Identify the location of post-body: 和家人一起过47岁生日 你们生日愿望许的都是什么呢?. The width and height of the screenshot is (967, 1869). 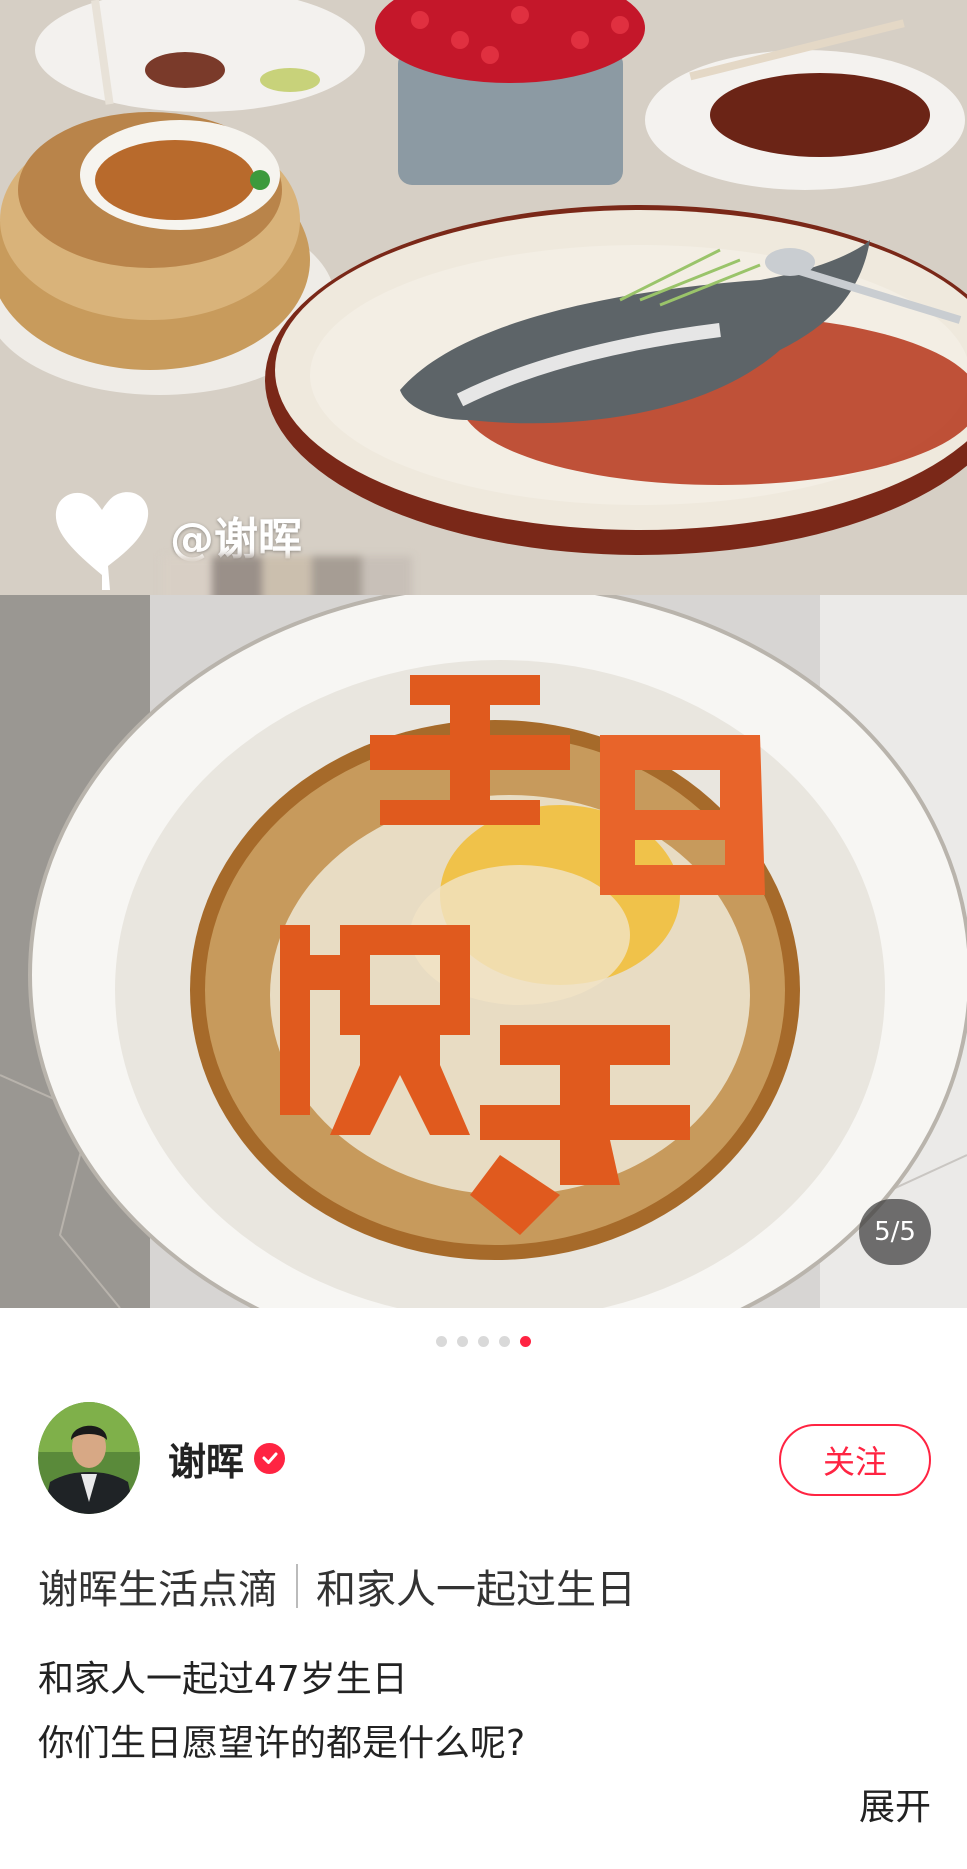
(281, 1712).